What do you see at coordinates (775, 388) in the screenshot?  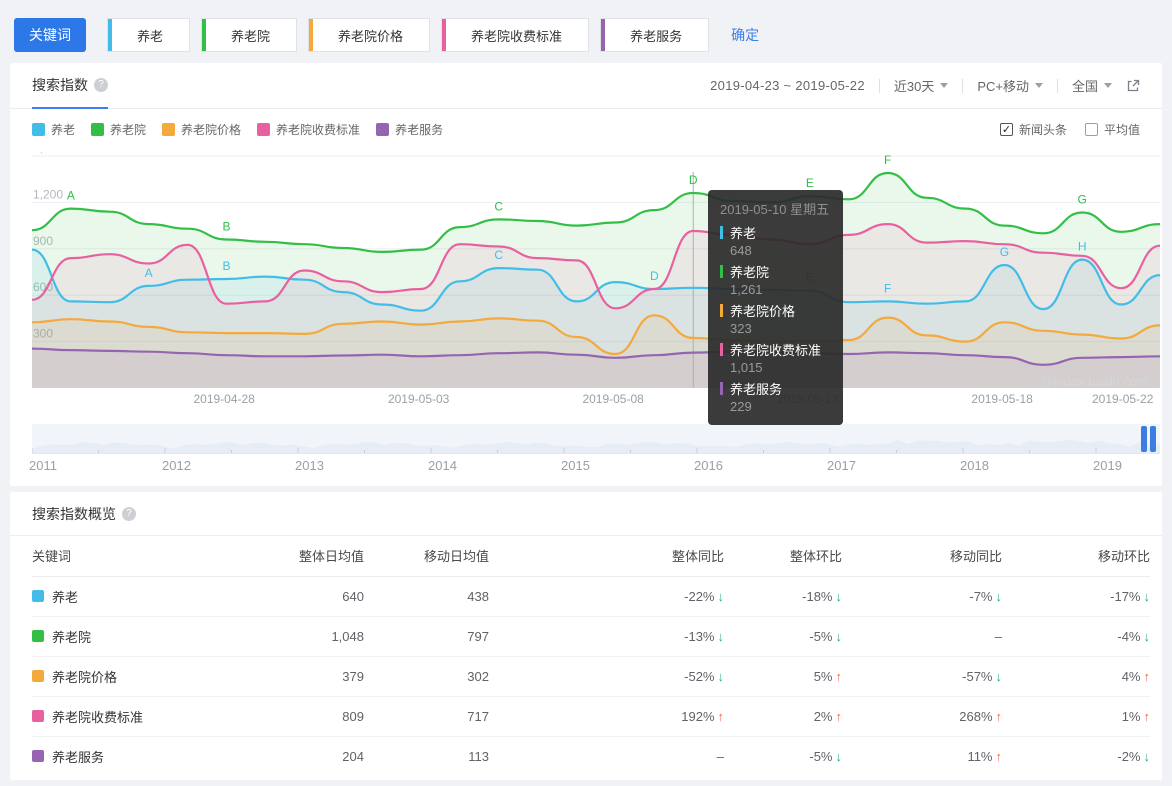 I see `tooltip-entry-name: 养老服务` at bounding box center [775, 388].